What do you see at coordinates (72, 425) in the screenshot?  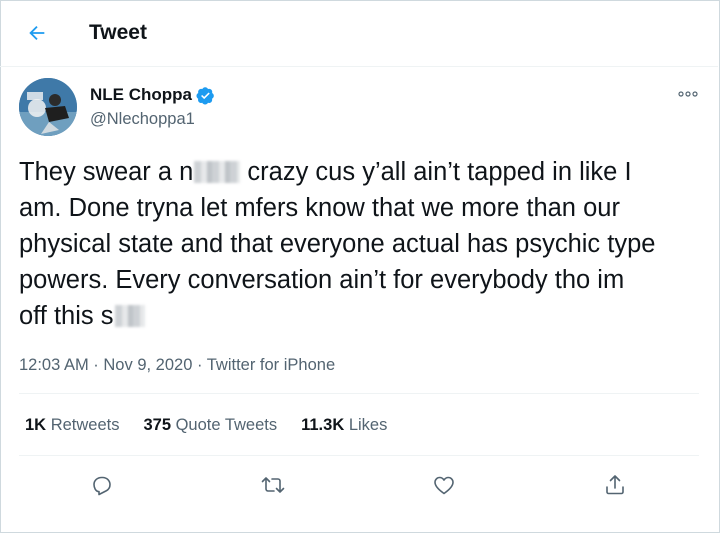 I see `retweets-stat: 1K Retweets` at bounding box center [72, 425].